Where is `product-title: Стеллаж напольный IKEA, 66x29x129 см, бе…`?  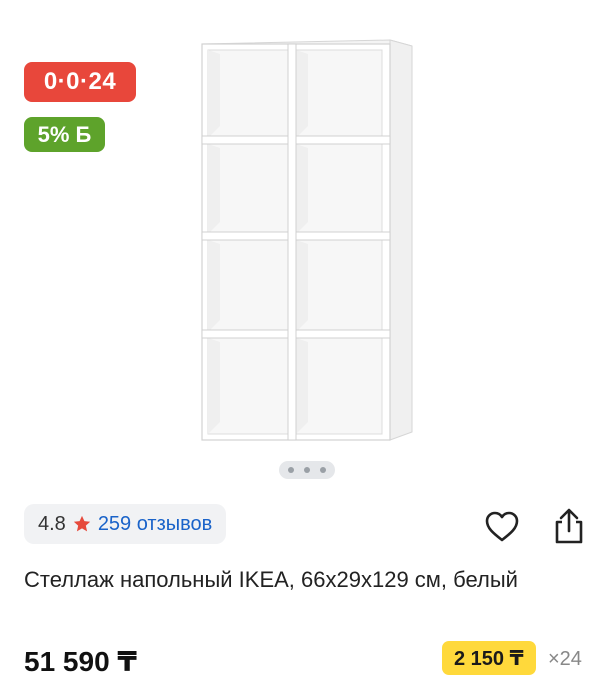
product-title: Стеллаж напольный IKEA, 66x29x129 см, бе… is located at coordinates (271, 579).